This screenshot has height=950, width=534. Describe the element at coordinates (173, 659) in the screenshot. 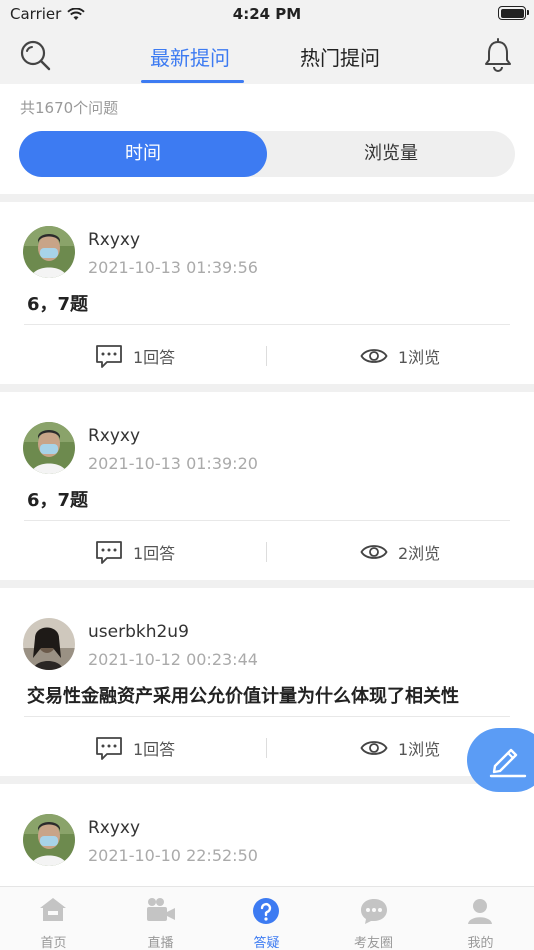

I see `timestamp: 2021-10-12 00:23:44` at that location.